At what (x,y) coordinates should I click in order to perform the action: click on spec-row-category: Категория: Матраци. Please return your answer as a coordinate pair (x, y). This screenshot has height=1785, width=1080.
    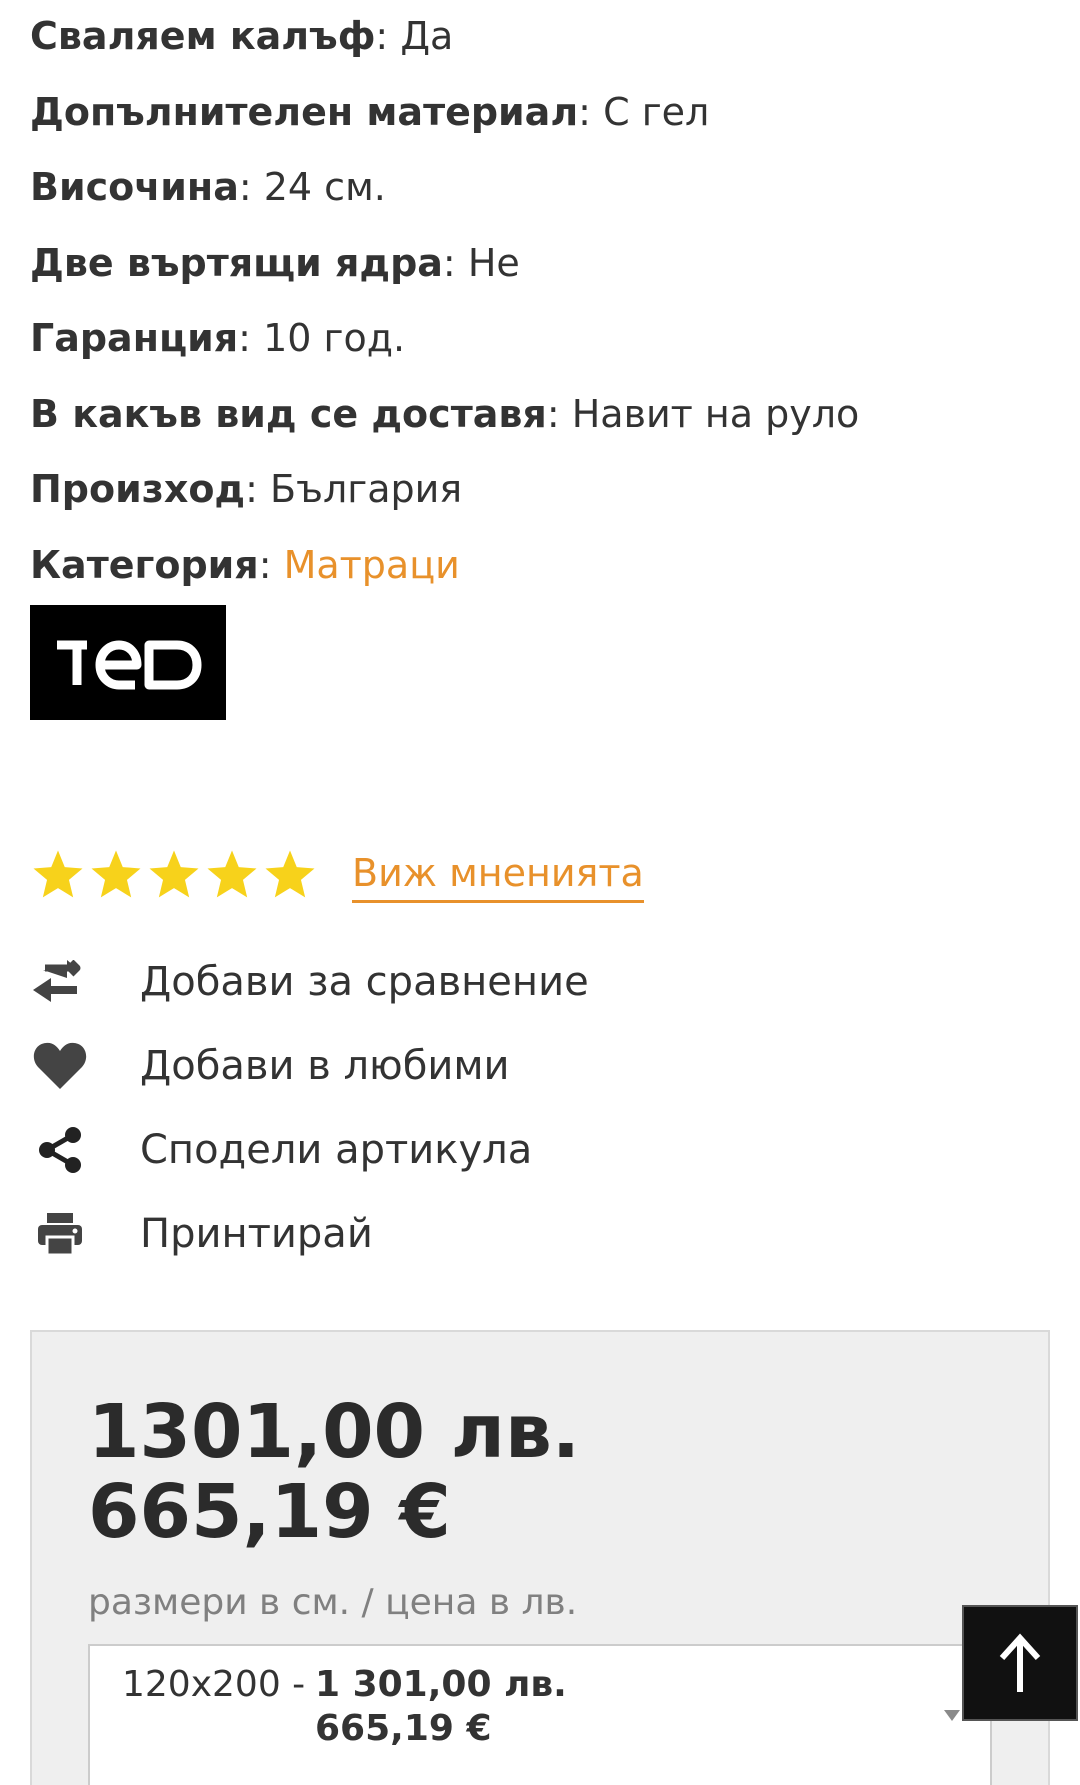
    Looking at the image, I should click on (540, 575).